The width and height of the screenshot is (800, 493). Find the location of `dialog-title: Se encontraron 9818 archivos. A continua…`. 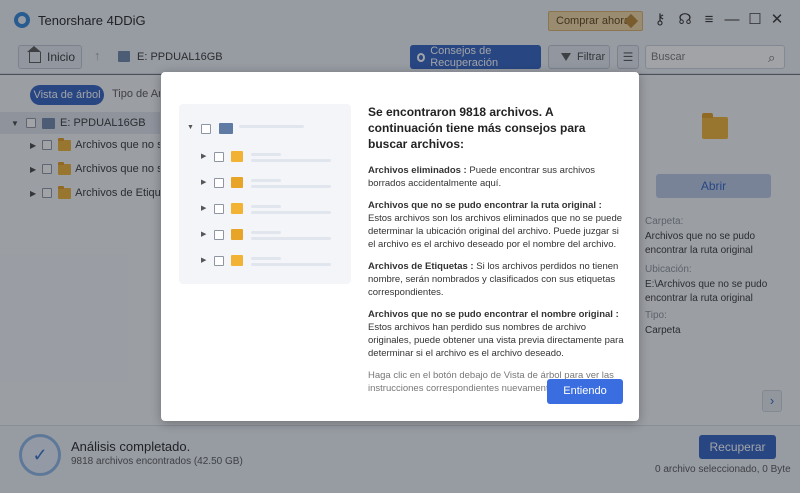

dialog-title: Se encontraron 9818 archivos. A continua… is located at coordinates (477, 128).